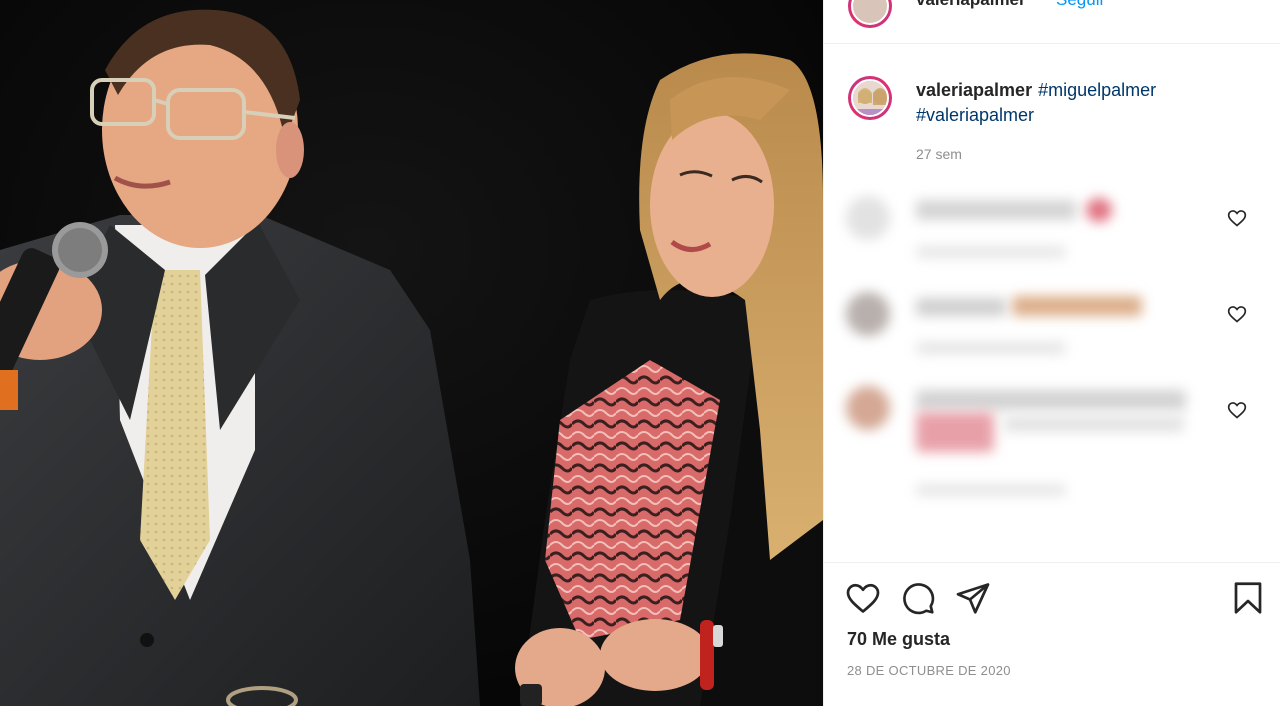  I want to click on post-header: valeriapalmer Seguir, so click(1052, 22).